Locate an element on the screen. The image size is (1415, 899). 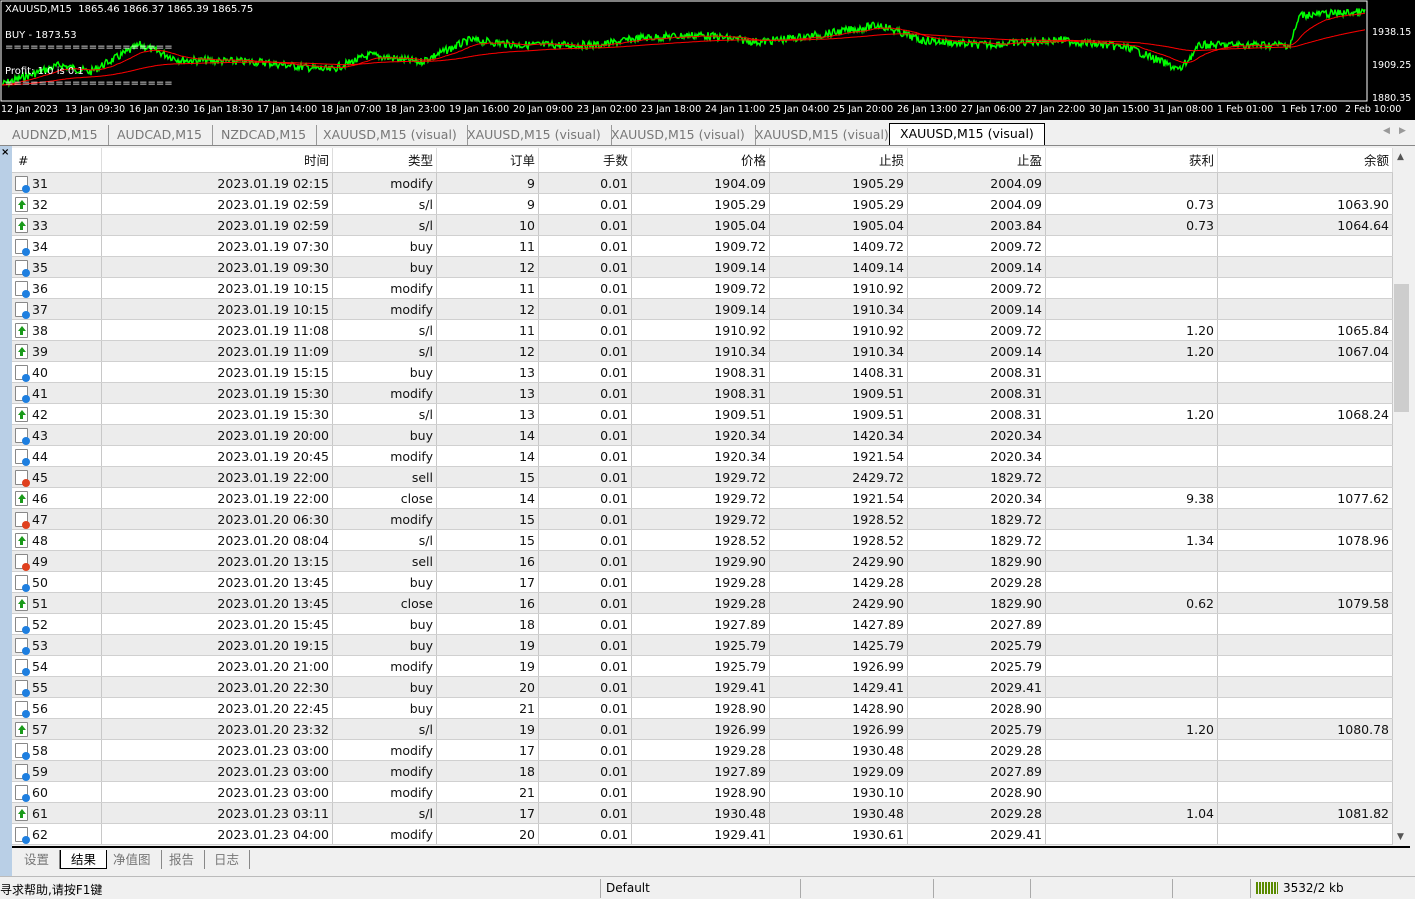
chart-tab: NZDCAD,M15 is located at coordinates (264, 135).